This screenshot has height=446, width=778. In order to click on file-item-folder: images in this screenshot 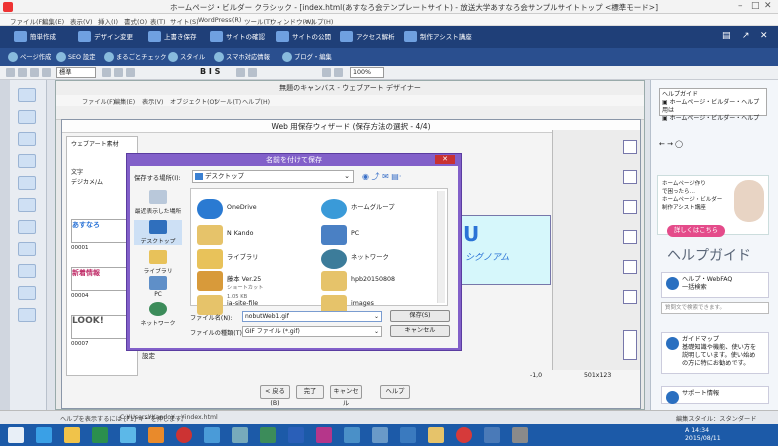, I will do `click(347, 305)`.